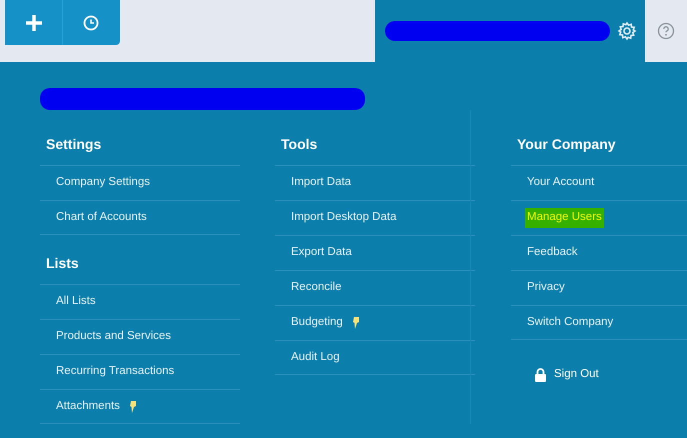  What do you see at coordinates (103, 183) in the screenshot?
I see `menu-link: Company Settings` at bounding box center [103, 183].